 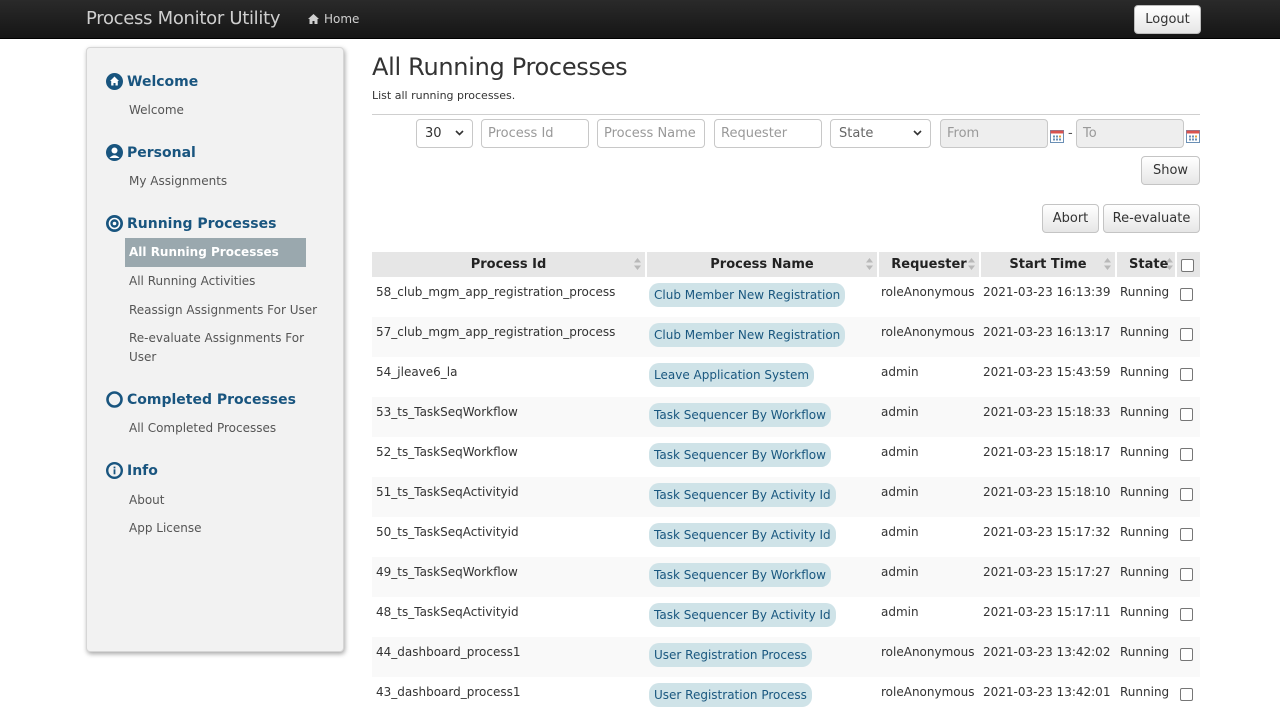 What do you see at coordinates (535, 133) in the screenshot?
I see `process-id-input: Process Id` at bounding box center [535, 133].